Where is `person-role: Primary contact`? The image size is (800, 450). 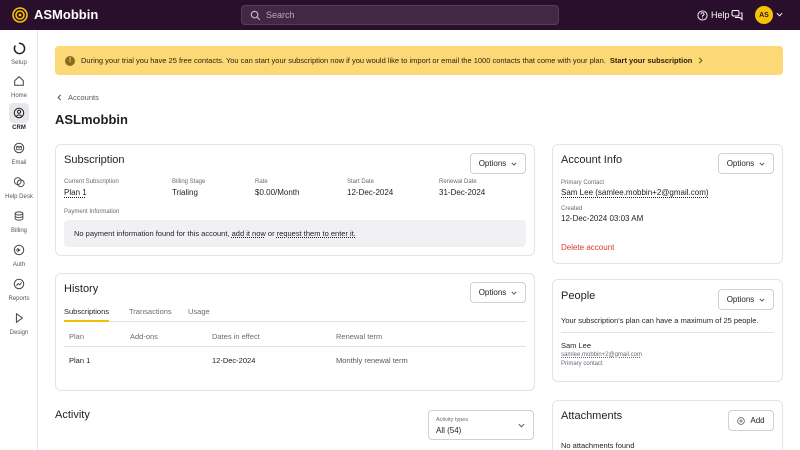 person-role: Primary contact is located at coordinates (582, 364).